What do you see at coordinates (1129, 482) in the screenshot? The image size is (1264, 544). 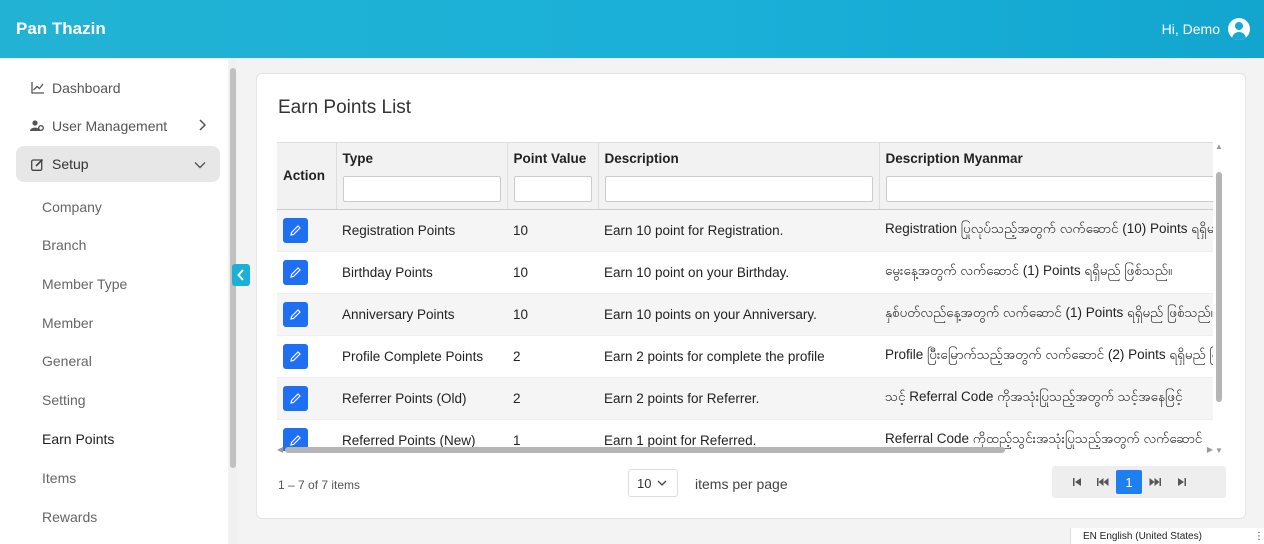 I see `page-button-current: 1` at bounding box center [1129, 482].